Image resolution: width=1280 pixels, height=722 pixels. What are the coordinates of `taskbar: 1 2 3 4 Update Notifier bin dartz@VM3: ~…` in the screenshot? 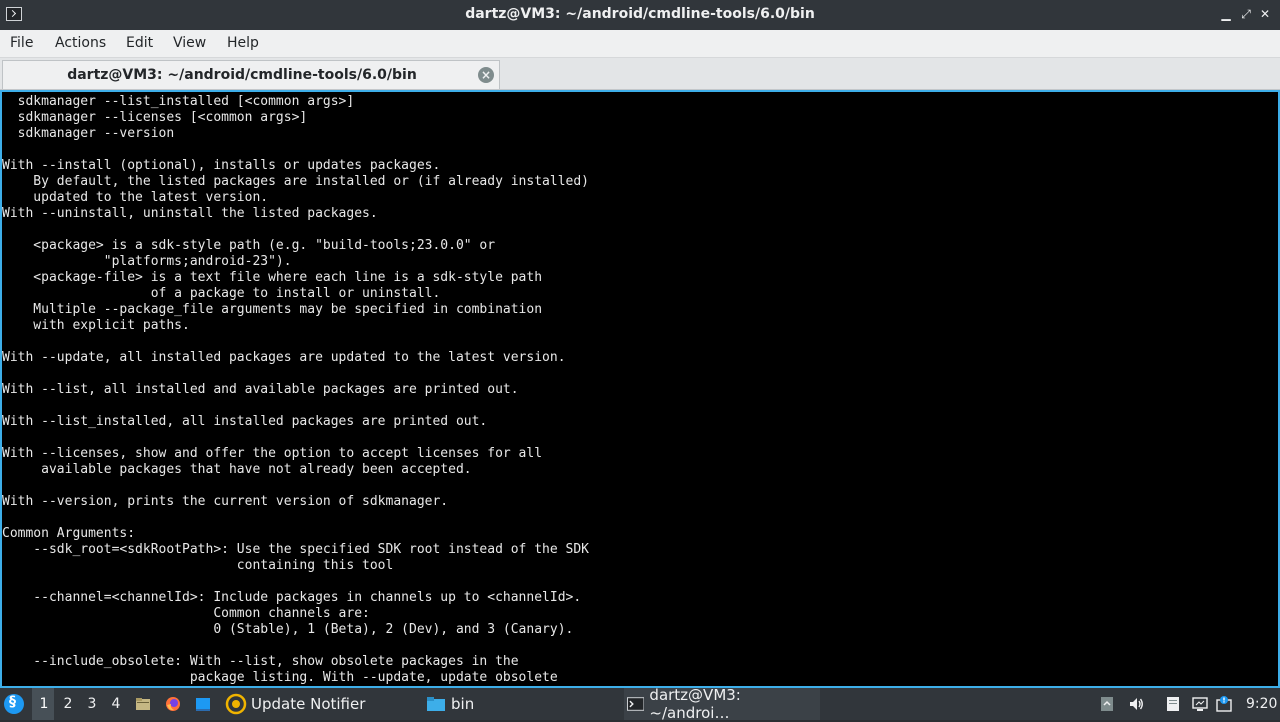 It's located at (640, 704).